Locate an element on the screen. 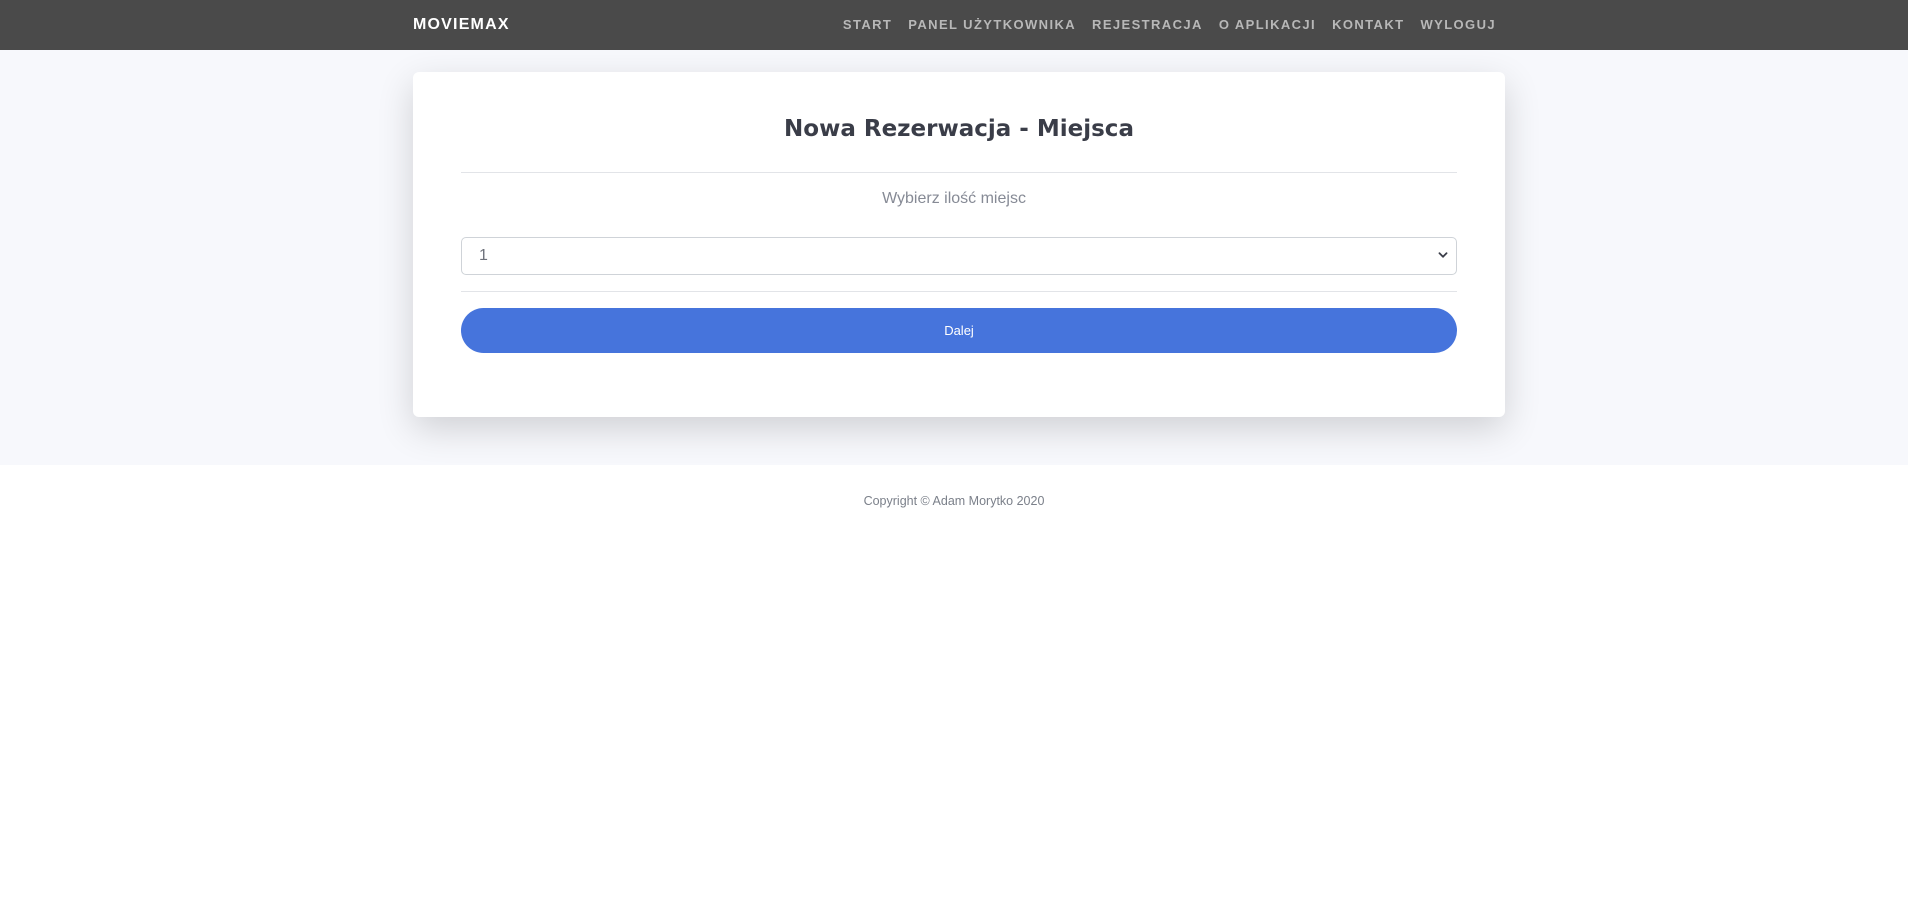 The width and height of the screenshot is (1908, 923). nav-link-logout: WYLOGUJ is located at coordinates (1458, 25).